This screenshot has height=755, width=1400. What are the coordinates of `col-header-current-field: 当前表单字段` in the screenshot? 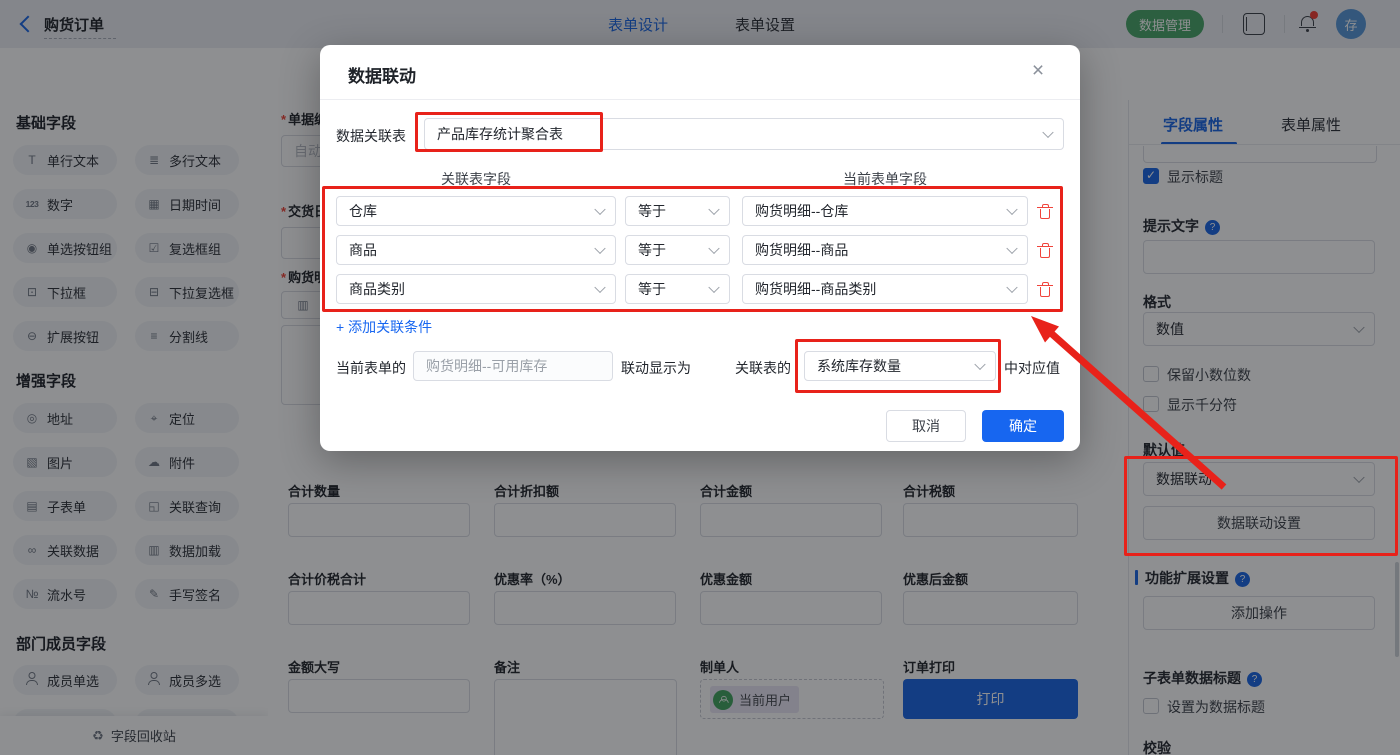 It's located at (885, 179).